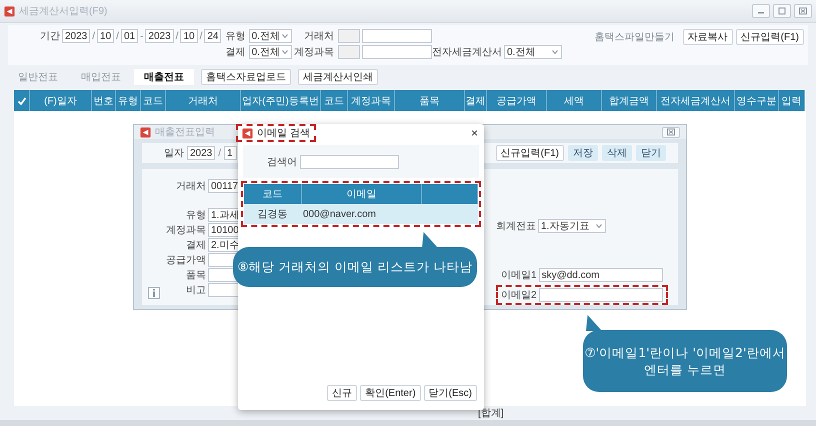 The image size is (816, 426). I want to click on date-field: 24, so click(213, 36).